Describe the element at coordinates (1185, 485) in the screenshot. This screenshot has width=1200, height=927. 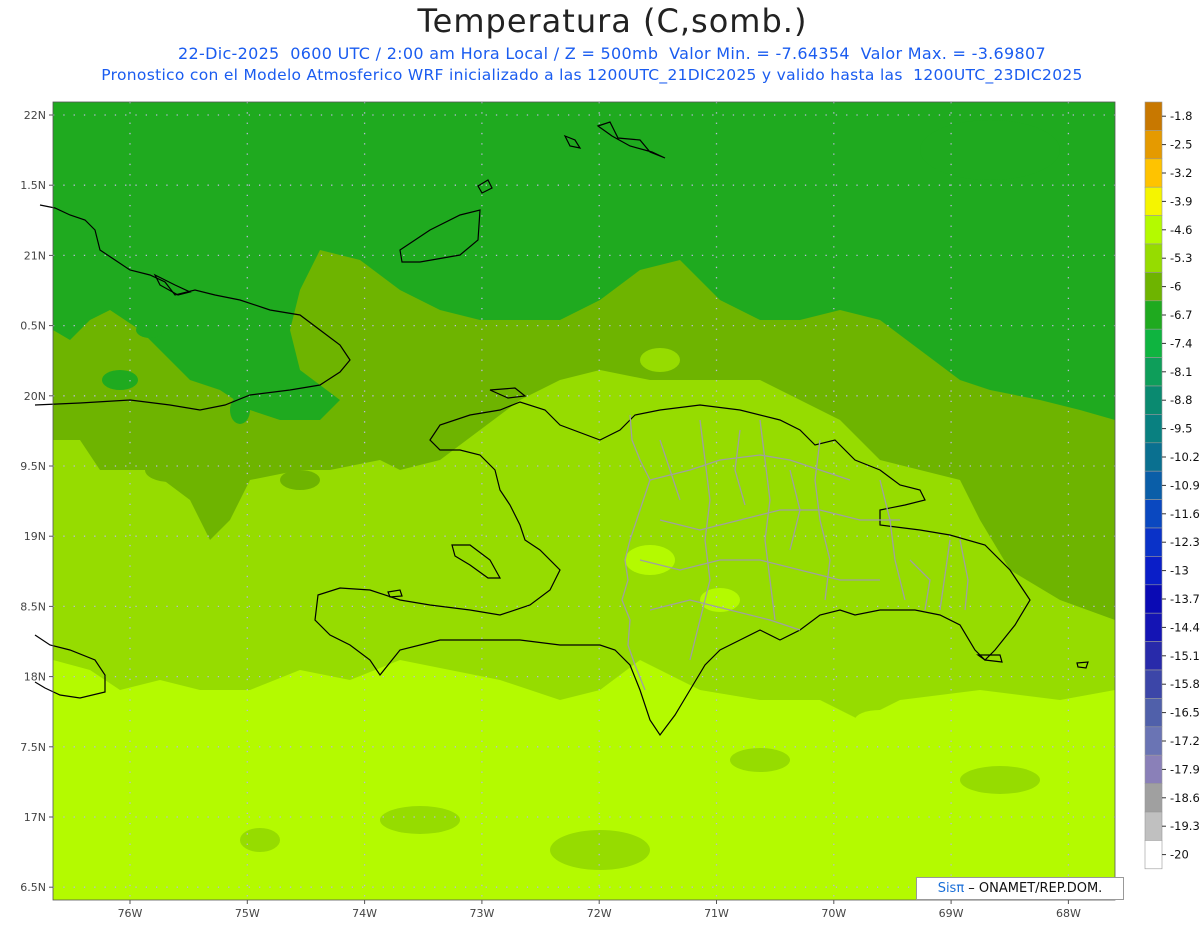
I see `colorbar-label: -10.9` at that location.